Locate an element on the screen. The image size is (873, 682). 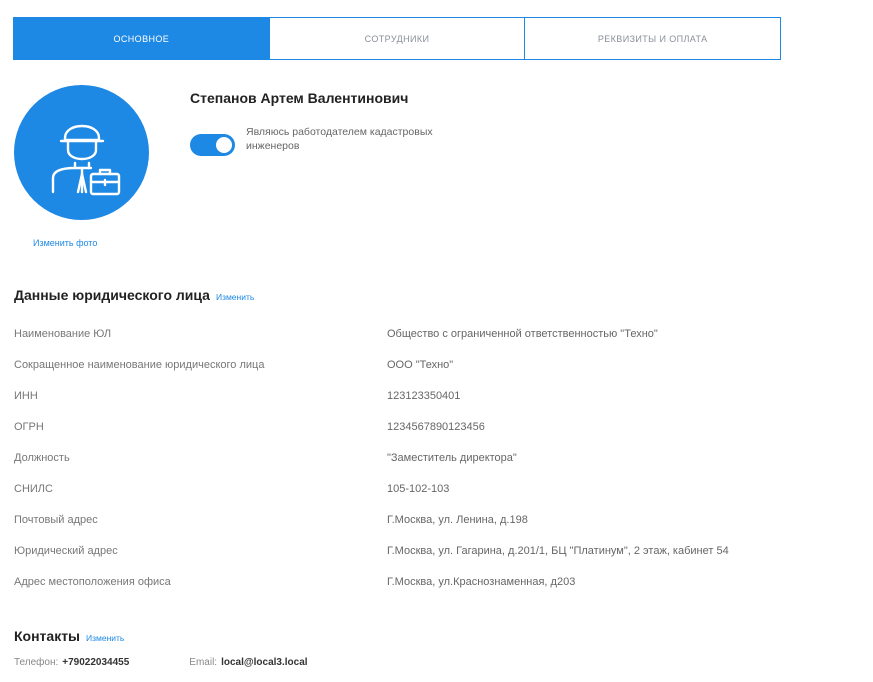
detail-row: ОГРН 1234567890123456 is located at coordinates (439, 426).